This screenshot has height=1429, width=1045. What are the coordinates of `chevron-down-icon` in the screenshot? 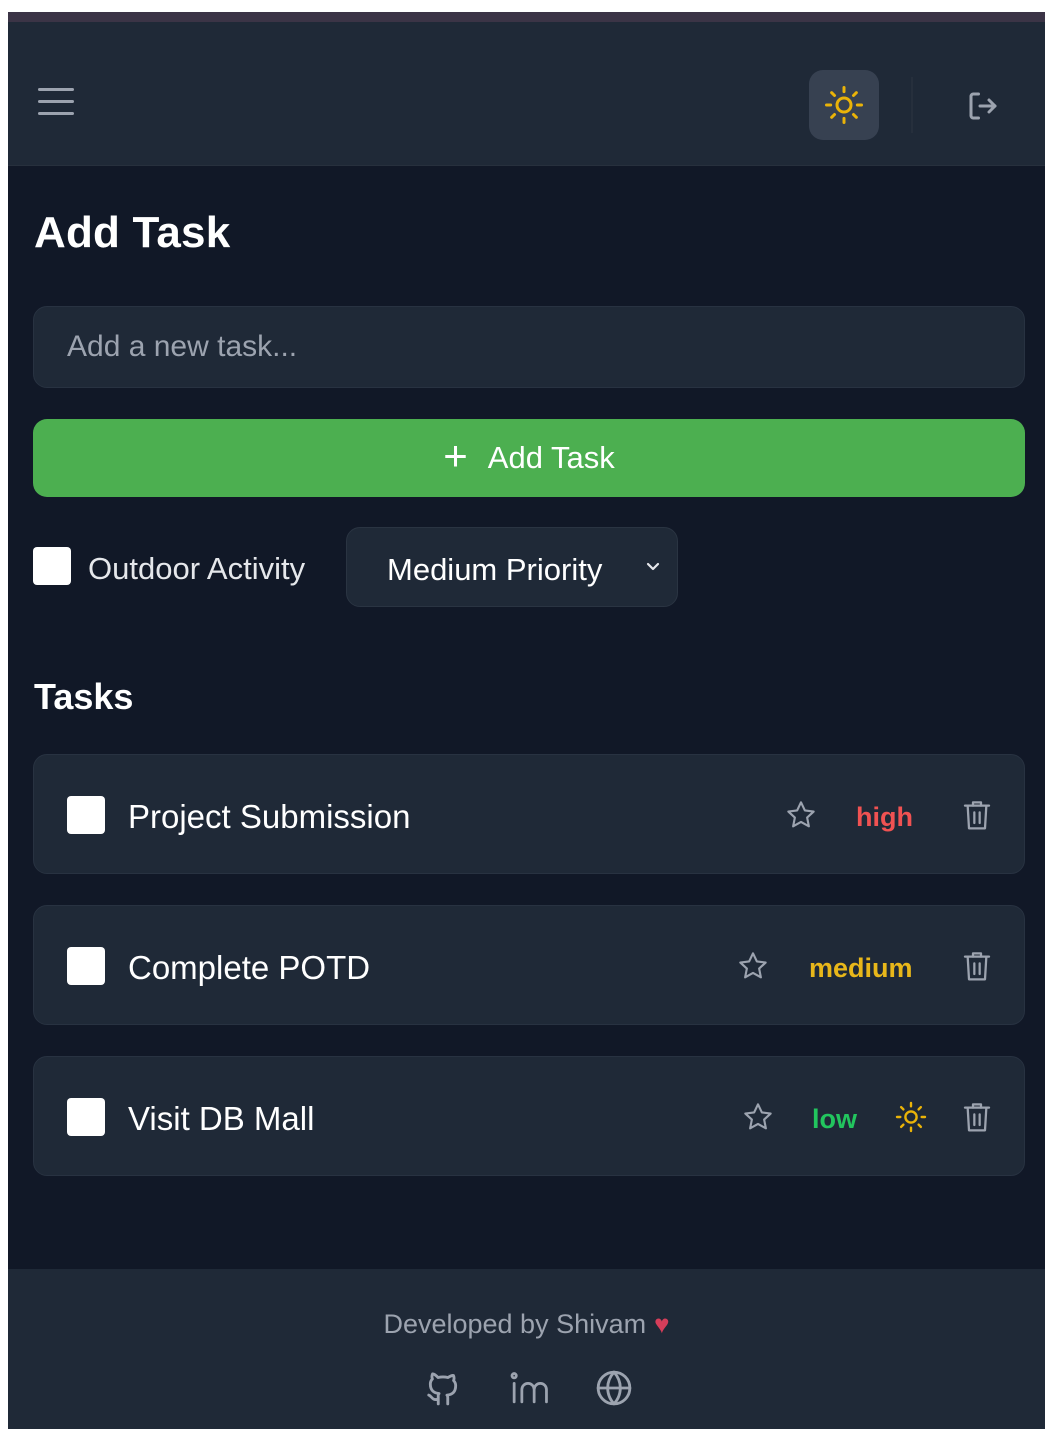 It's located at (653, 566).